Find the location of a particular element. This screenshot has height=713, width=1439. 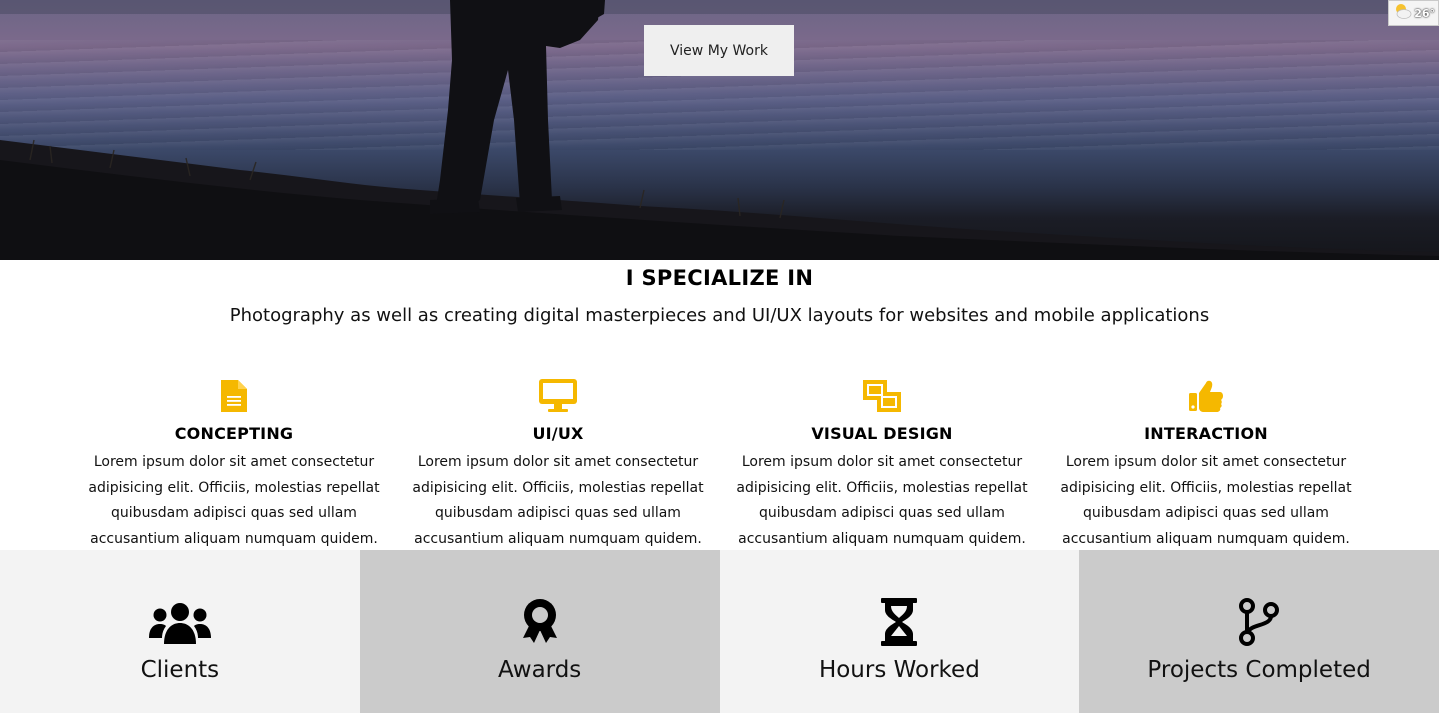

desktop-icon is located at coordinates (558, 396).